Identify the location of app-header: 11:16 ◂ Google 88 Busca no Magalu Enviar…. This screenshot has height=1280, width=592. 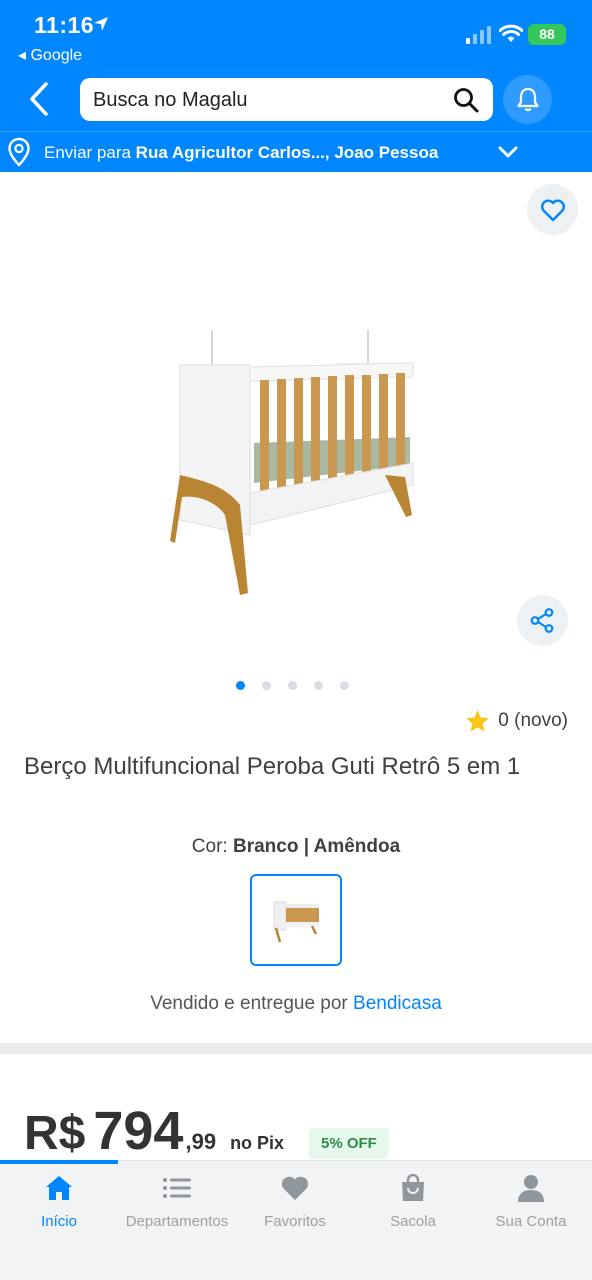
(296, 86).